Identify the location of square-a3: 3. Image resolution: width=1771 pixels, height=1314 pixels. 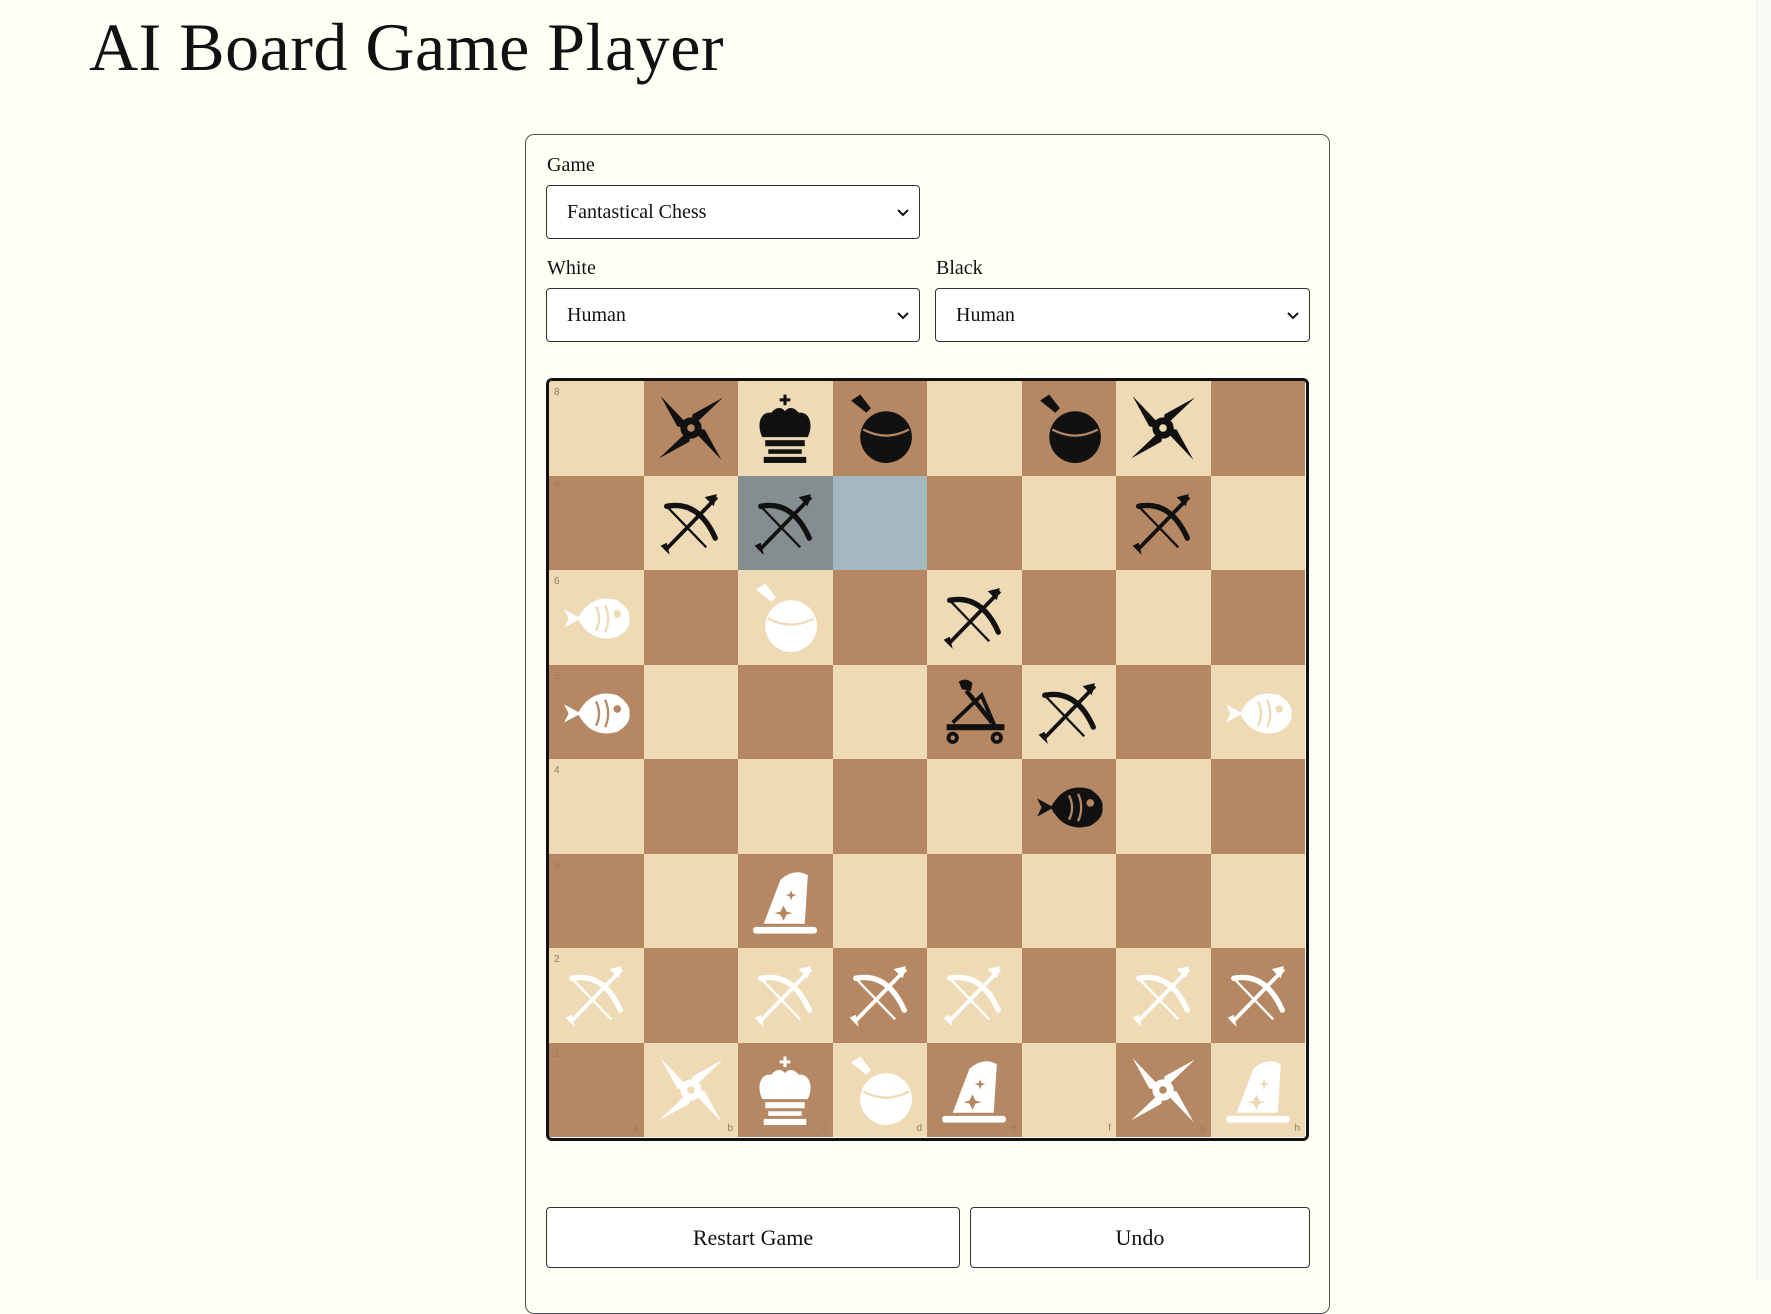
(596, 900).